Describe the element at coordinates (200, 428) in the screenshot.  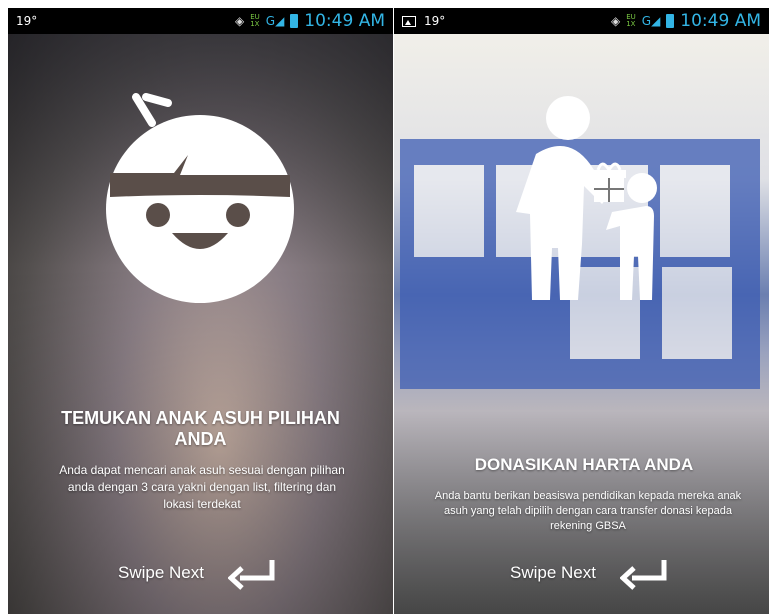
I see `onboarding-heading: TEMUKAN ANAK ASUH PILIHAN ANDA` at that location.